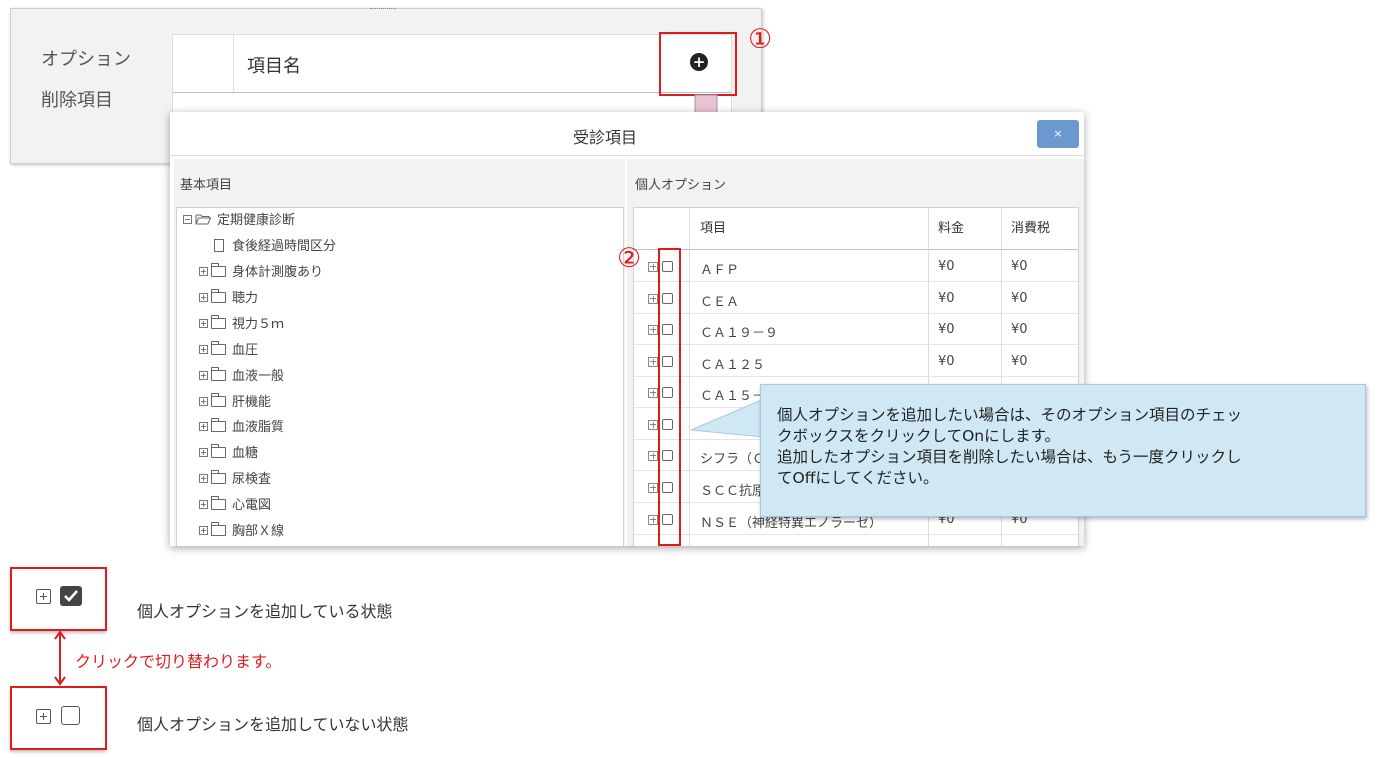 The height and width of the screenshot is (758, 1377). I want to click on column-header-item: 項目, so click(713, 229).